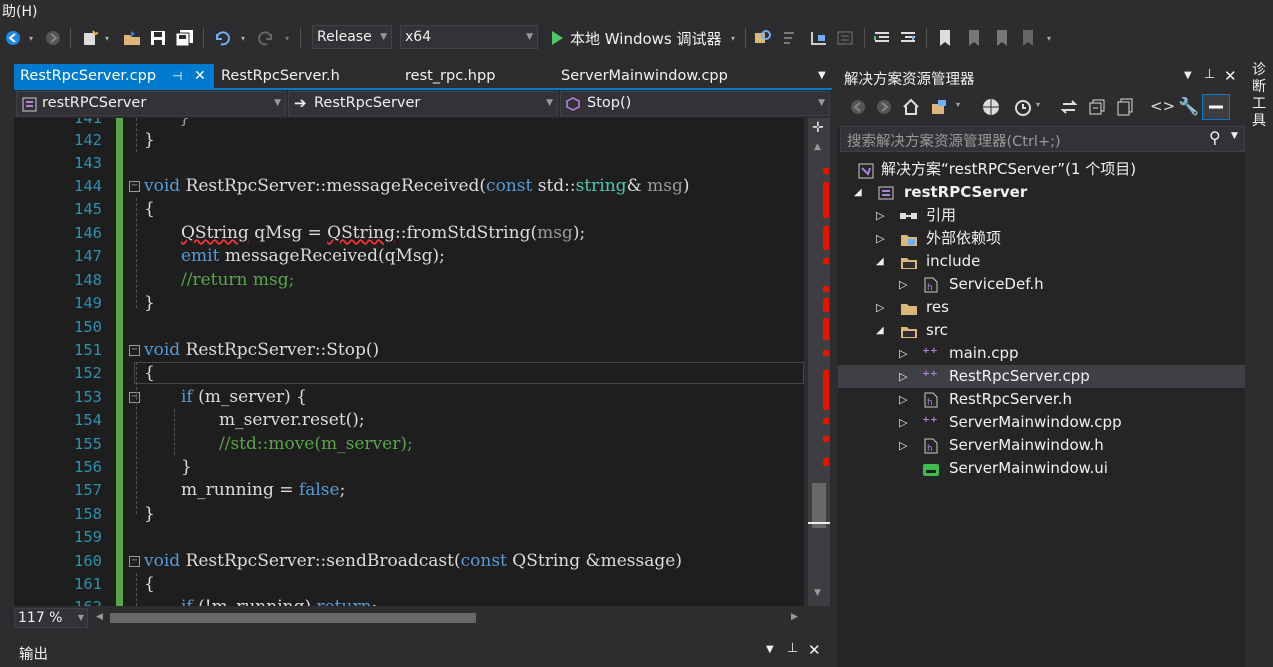  I want to click on tab-servermainwindow-cpp: ServerMainwindow.cpp, so click(665, 76).